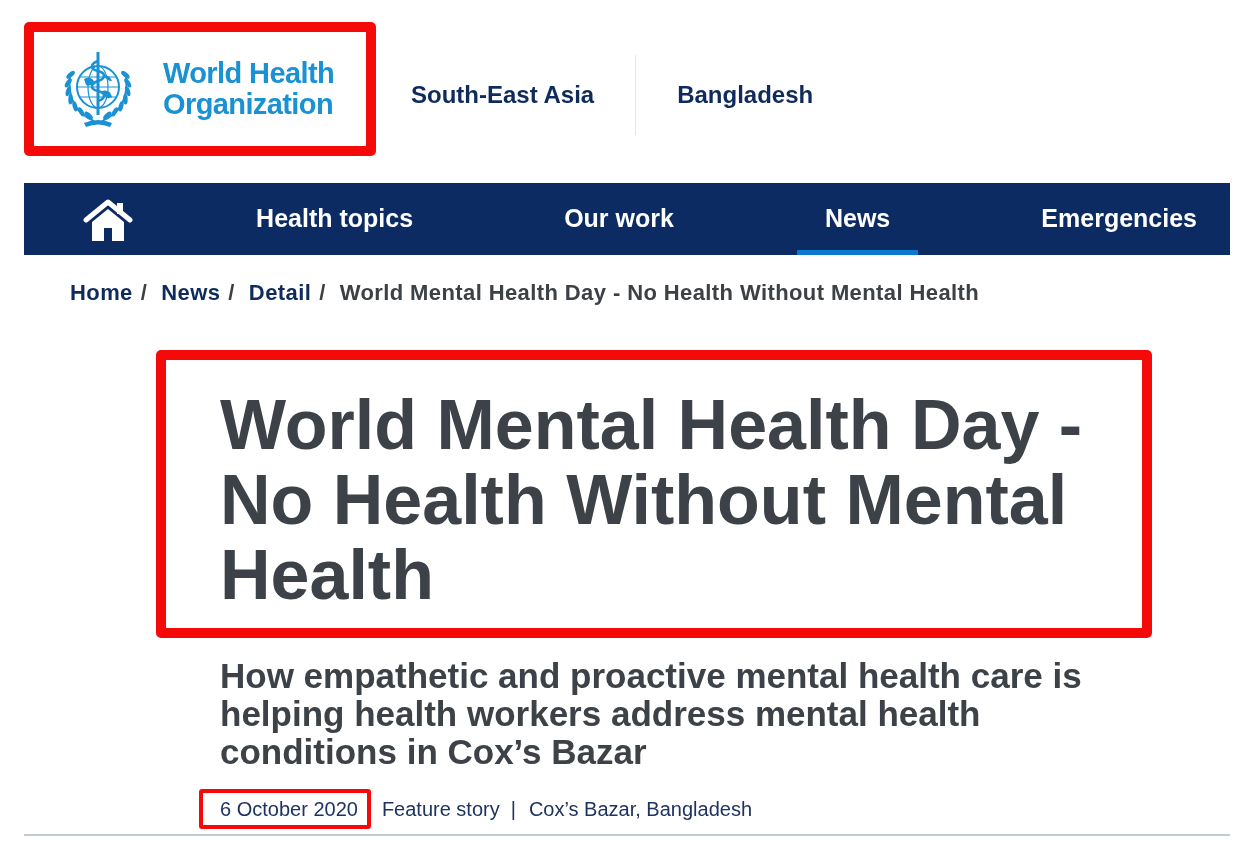 Image resolution: width=1249 pixels, height=851 pixels. What do you see at coordinates (98, 89) in the screenshot?
I see `globe-emblem-icon` at bounding box center [98, 89].